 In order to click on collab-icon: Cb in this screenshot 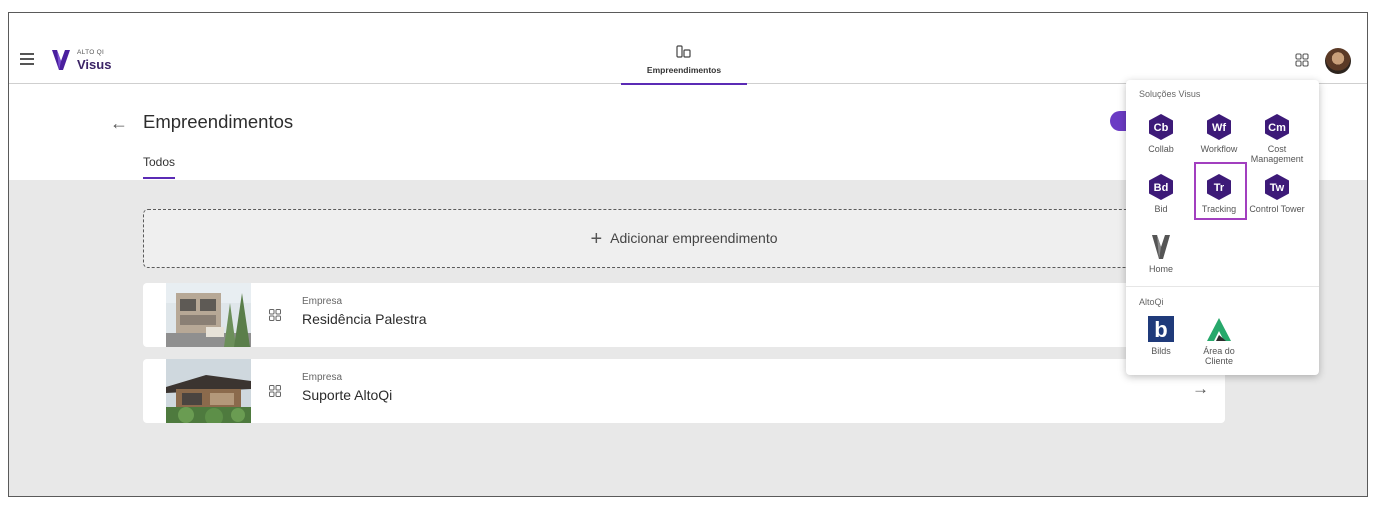, I will do `click(1161, 127)`.